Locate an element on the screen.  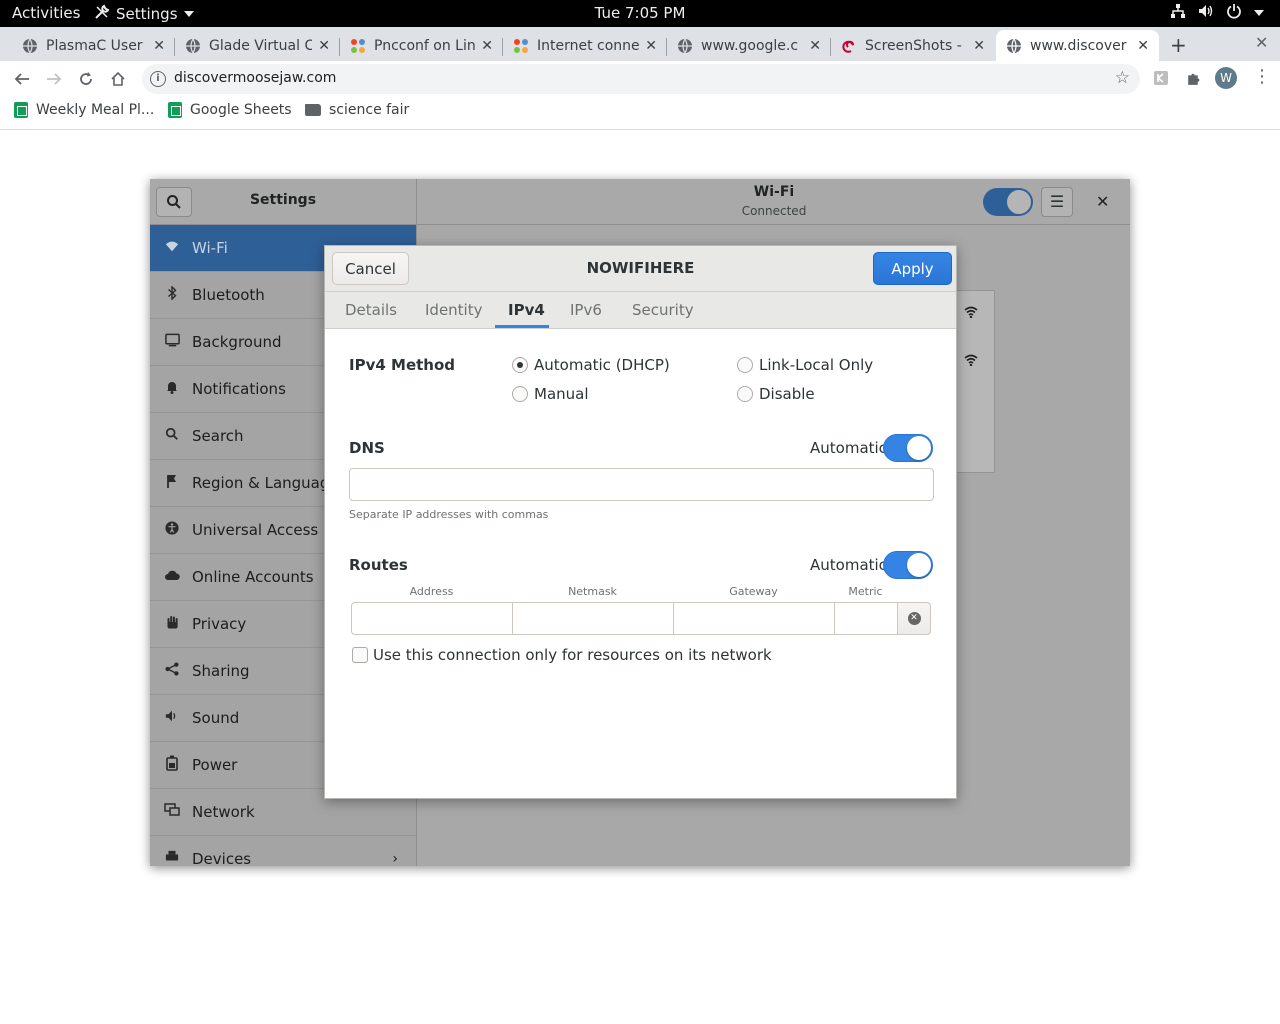
toggle-knob is located at coordinates (919, 448).